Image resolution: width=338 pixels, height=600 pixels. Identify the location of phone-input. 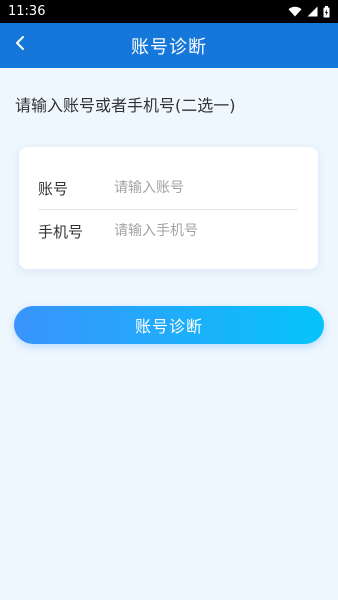
(199, 231).